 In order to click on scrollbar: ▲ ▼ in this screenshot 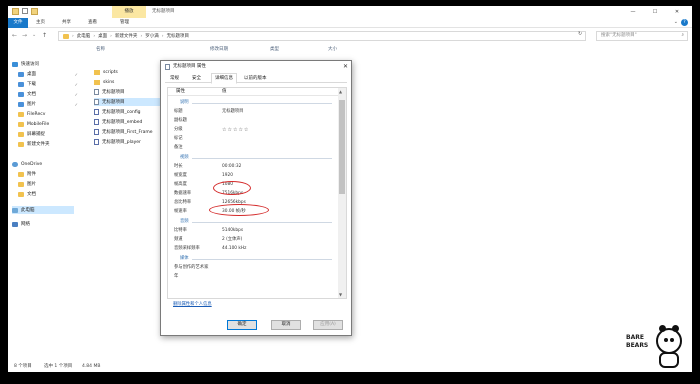, I will do `click(342, 193)`.